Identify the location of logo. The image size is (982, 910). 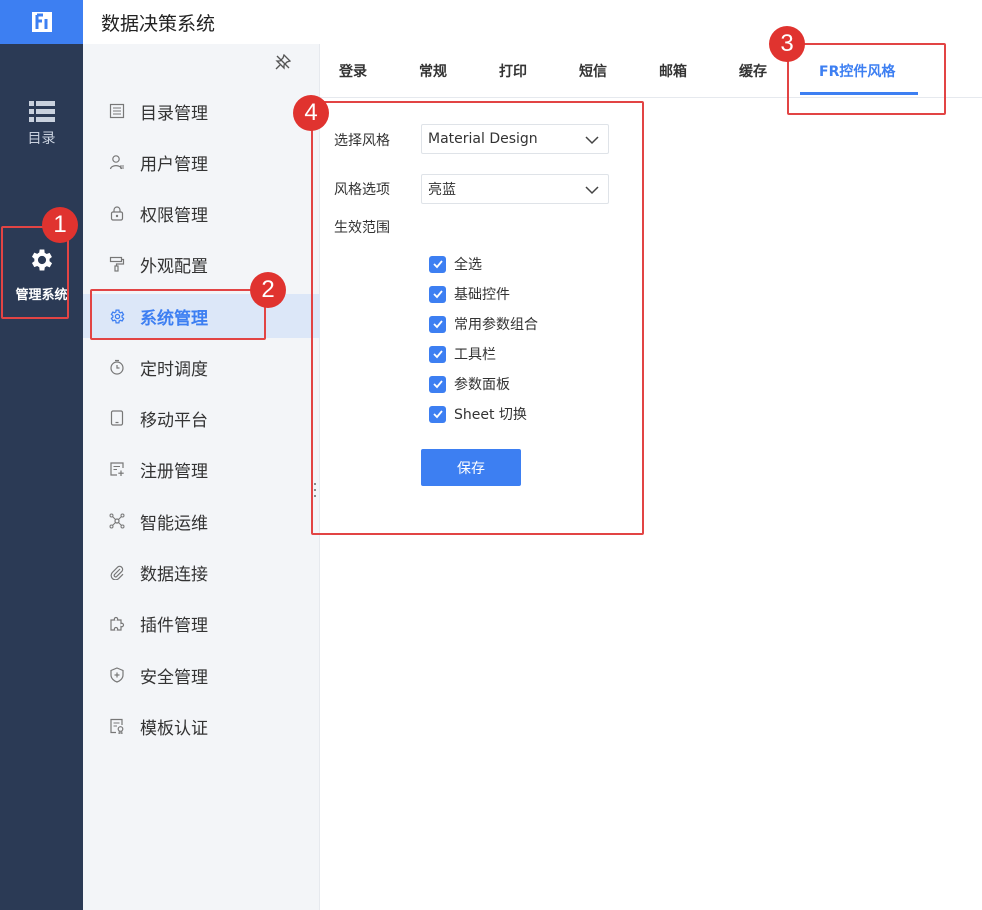
(41, 22).